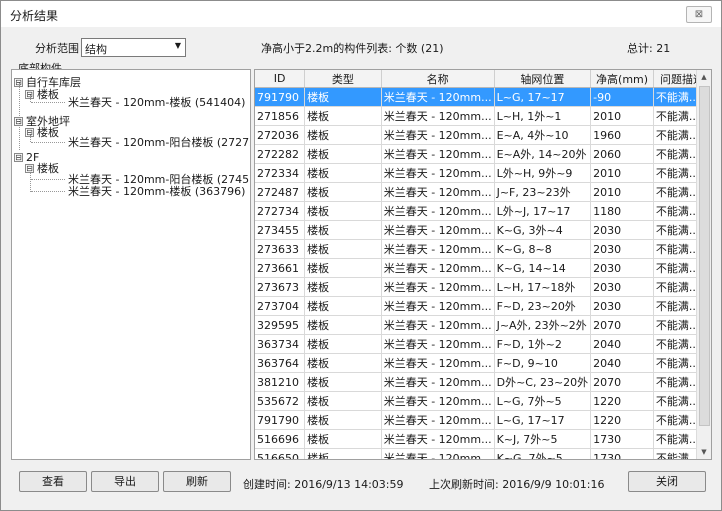 The height and width of the screenshot is (511, 722). Describe the element at coordinates (517, 484) in the screenshot. I see `last-refresh-time: 上次刷新时间: 2016/9/9 10:01:16` at that location.